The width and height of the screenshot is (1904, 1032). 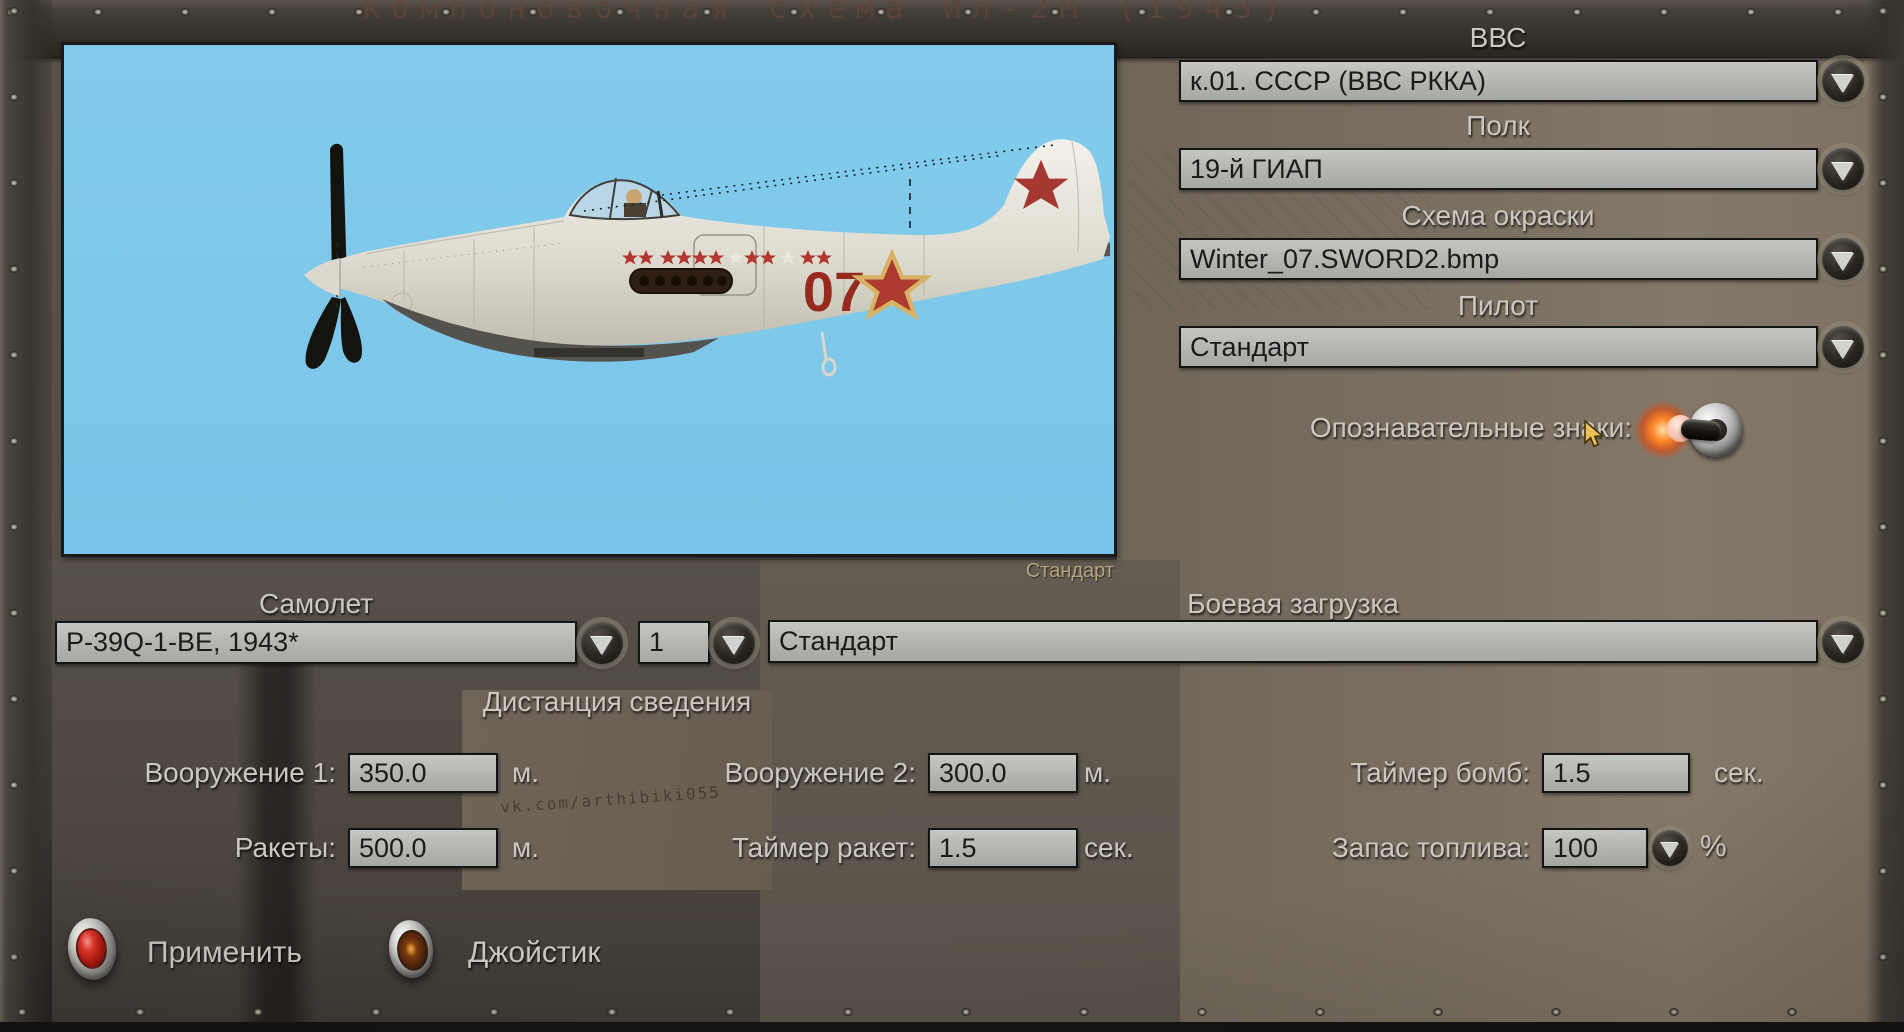 I want to click on joystick-button: Джойстик, so click(x=547, y=953).